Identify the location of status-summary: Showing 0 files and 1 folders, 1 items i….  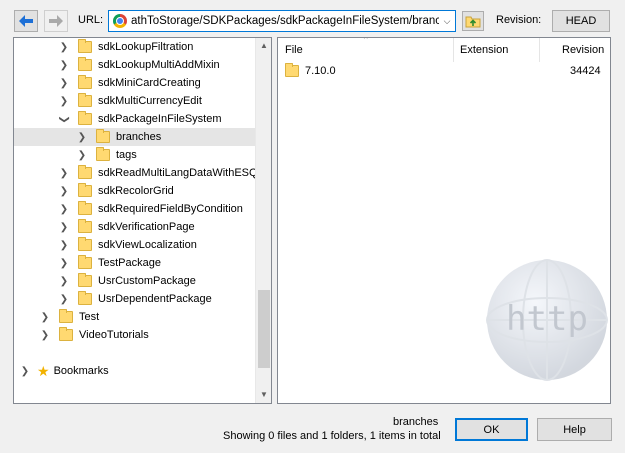
(332, 436).